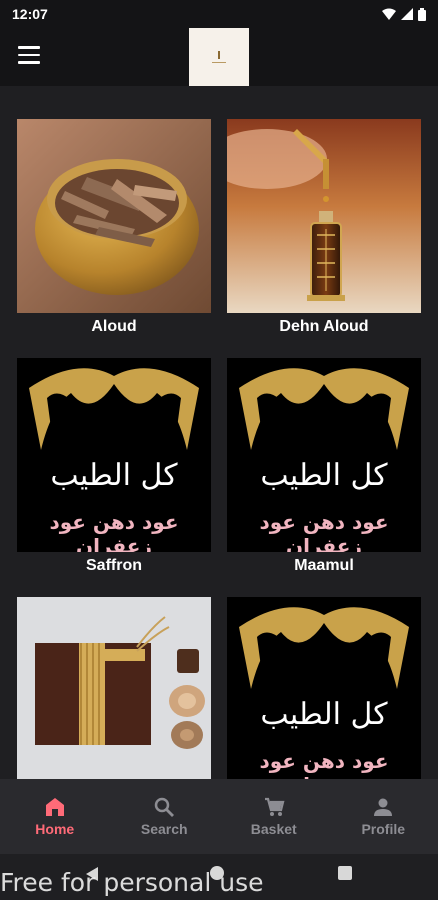 The width and height of the screenshot is (438, 900). Describe the element at coordinates (407, 14) in the screenshot. I see `signal-icon` at that location.